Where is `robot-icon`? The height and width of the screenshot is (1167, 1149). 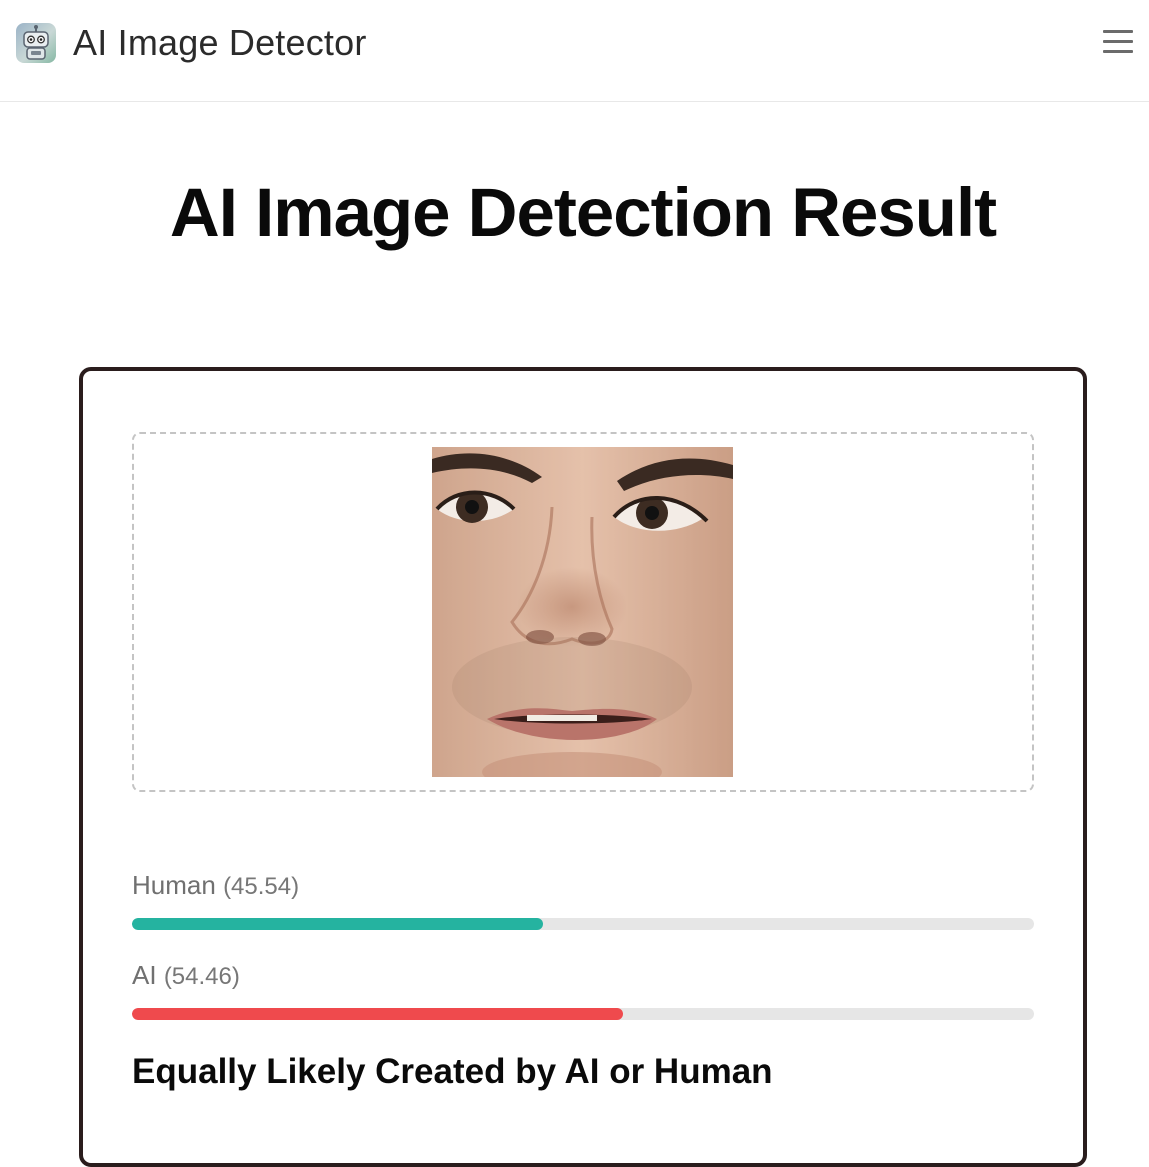
robot-icon is located at coordinates (36, 43).